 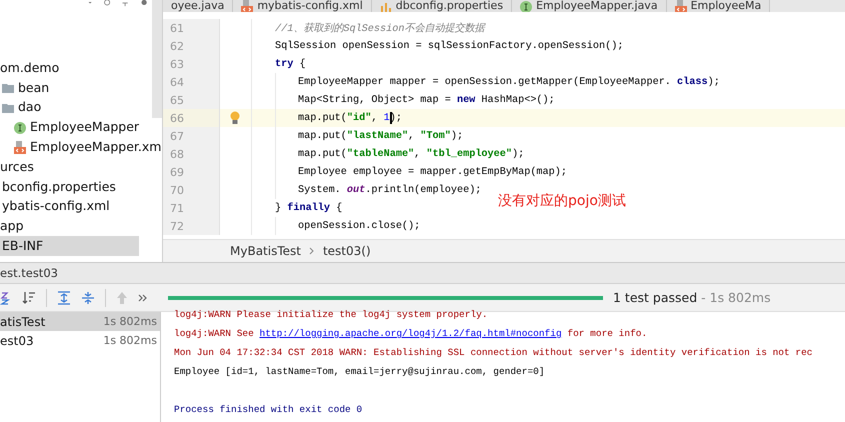 What do you see at coordinates (379, 28) in the screenshot?
I see `code-line: //1、获取到的SqlSession不会自动提交数据` at bounding box center [379, 28].